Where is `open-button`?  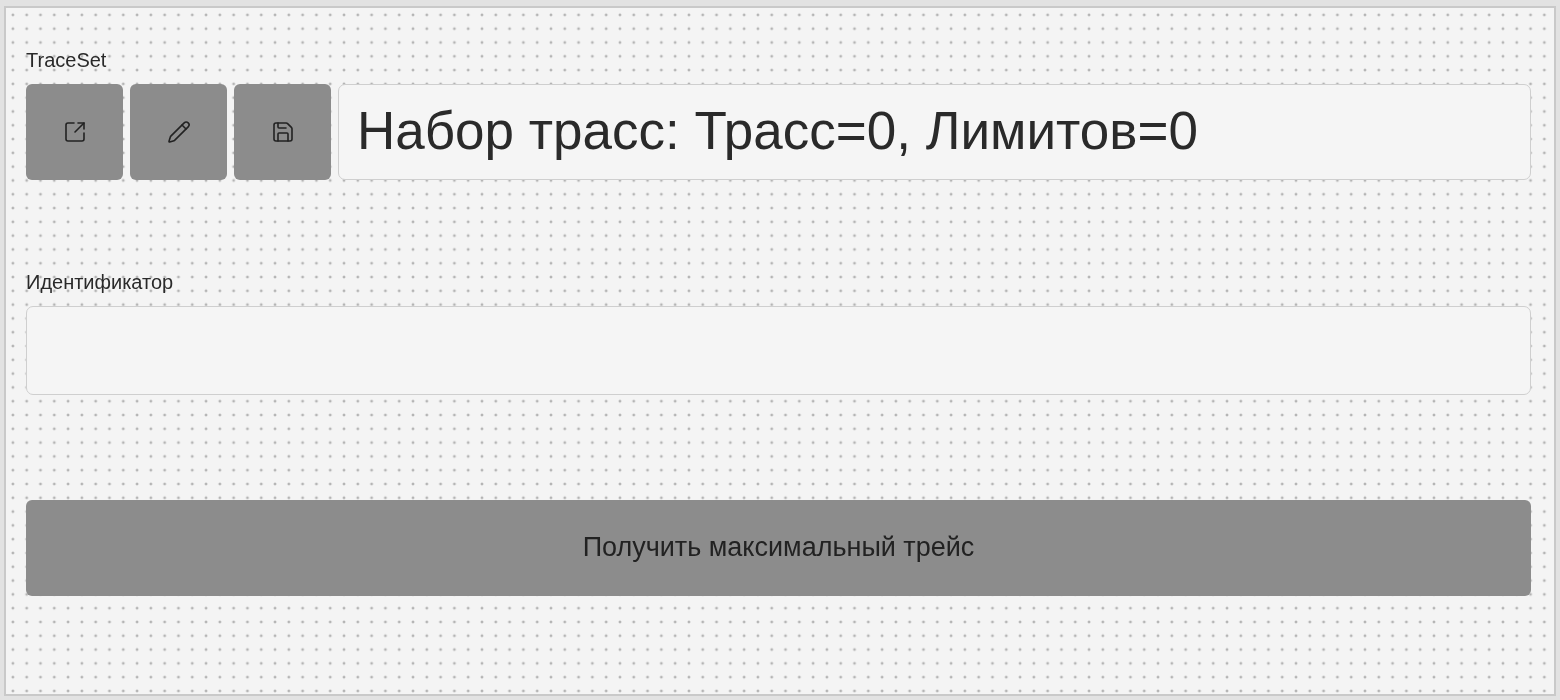
open-button is located at coordinates (74, 132).